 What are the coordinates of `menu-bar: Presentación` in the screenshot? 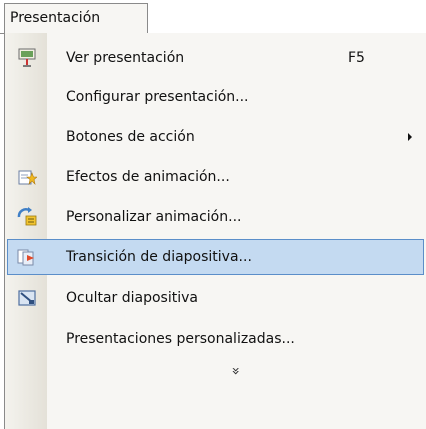 It's located at (213, 17).